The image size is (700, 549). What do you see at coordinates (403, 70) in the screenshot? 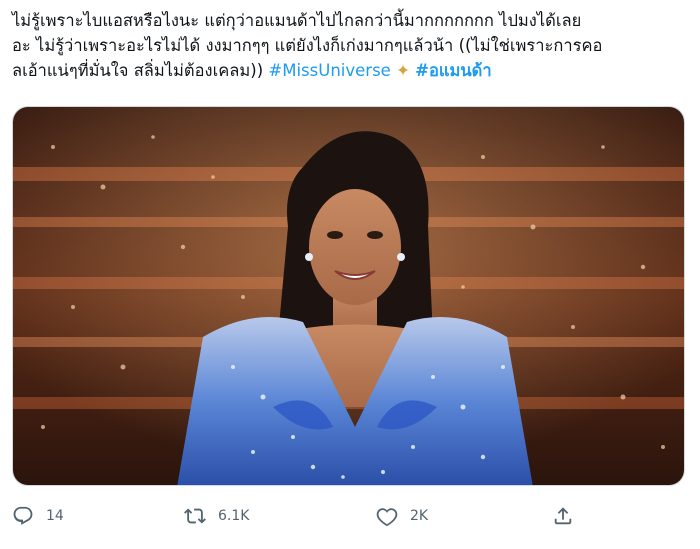
I see `sparkle-icon: ✦` at bounding box center [403, 70].